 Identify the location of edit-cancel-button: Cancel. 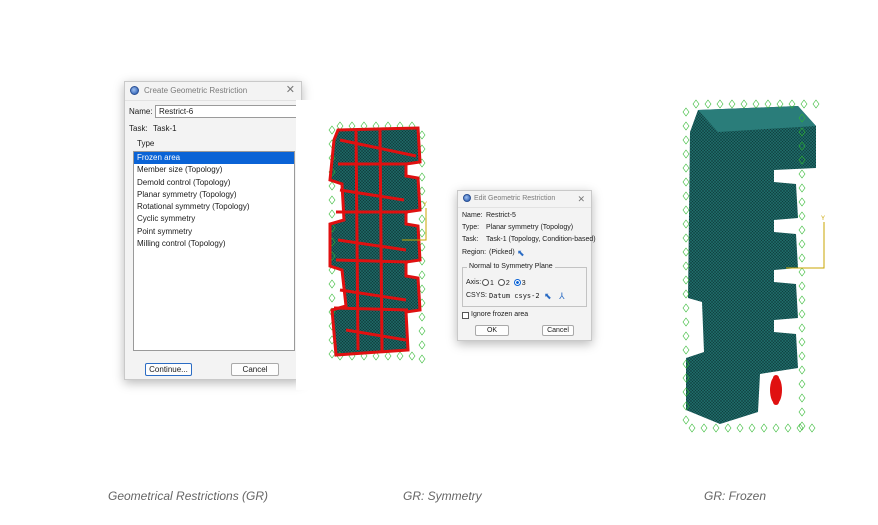
(558, 330).